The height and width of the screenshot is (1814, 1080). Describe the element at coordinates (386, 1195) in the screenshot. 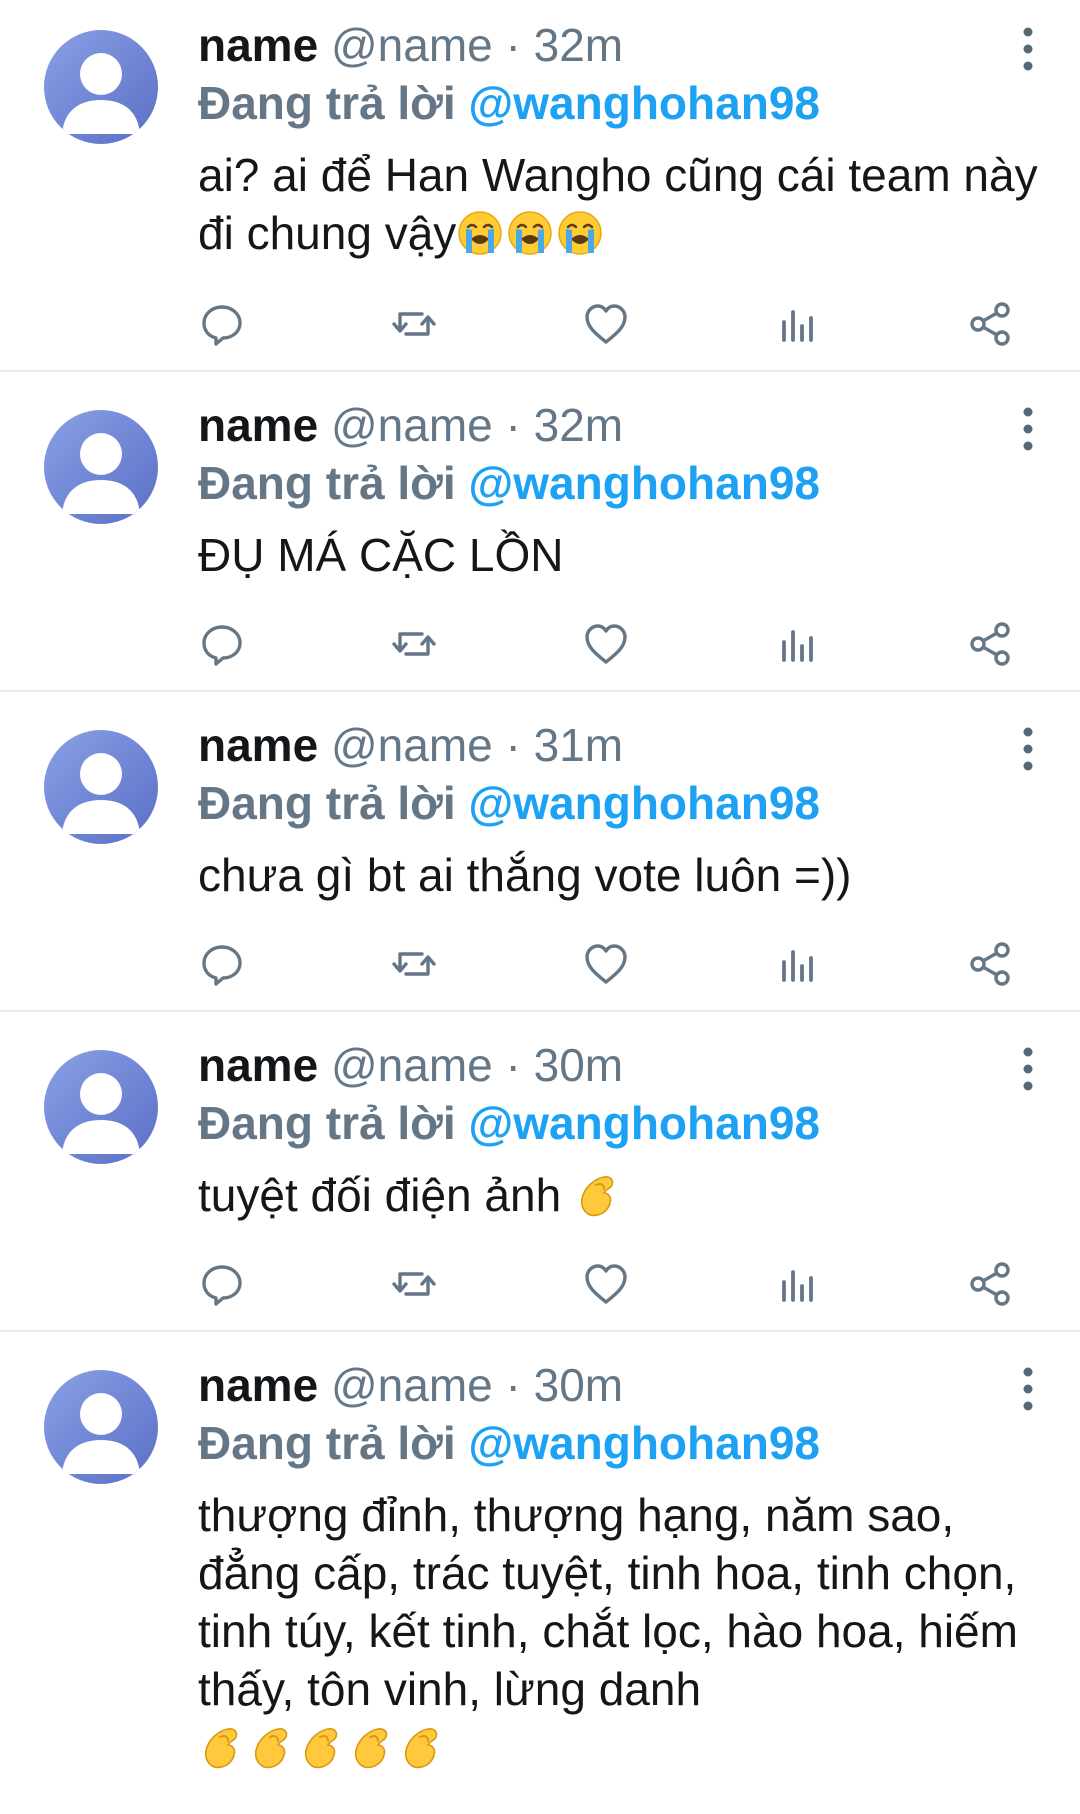

I see `tweet-text-content: tuyệt đối điện ảnh` at that location.